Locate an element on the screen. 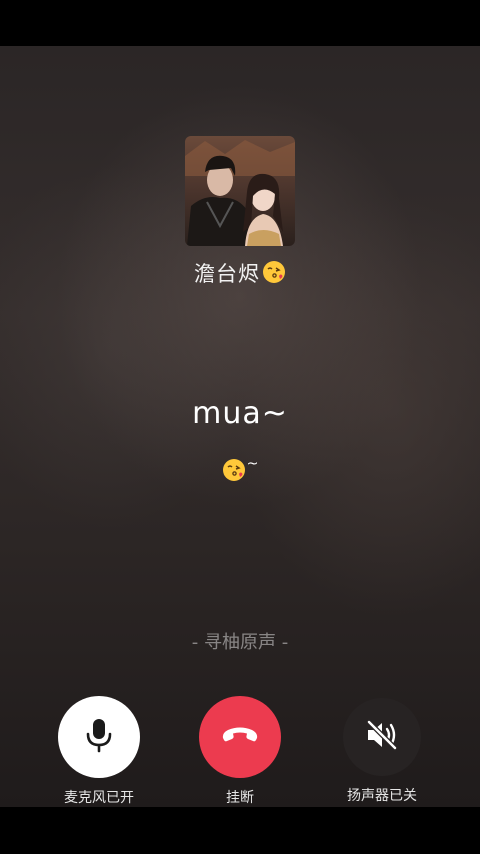 The width and height of the screenshot is (480, 854). hangup-label: 挂断 is located at coordinates (240, 798).